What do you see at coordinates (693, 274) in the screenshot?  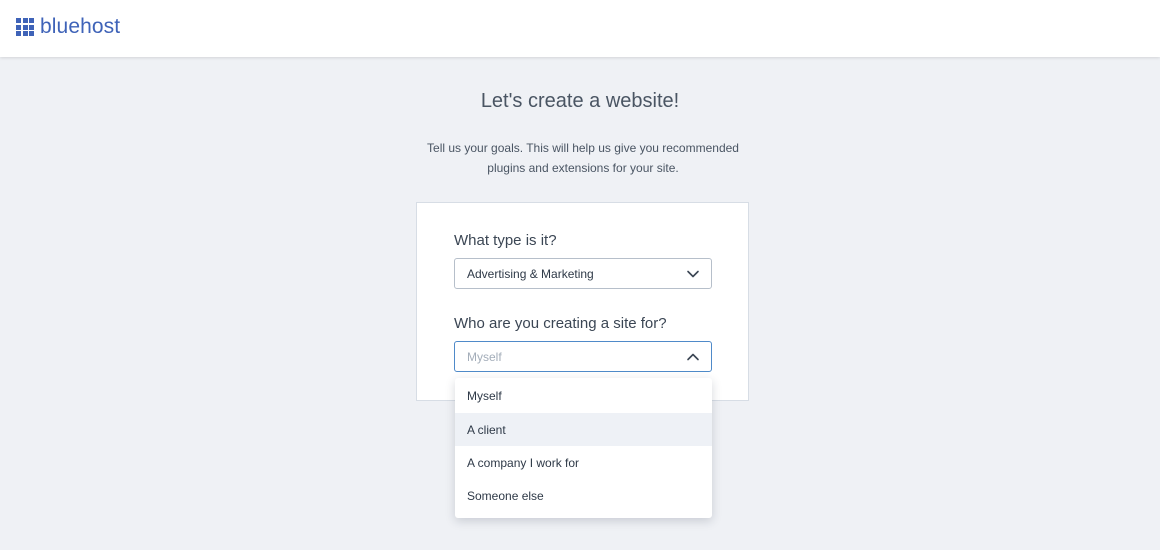 I see `chevron-down-icon` at bounding box center [693, 274].